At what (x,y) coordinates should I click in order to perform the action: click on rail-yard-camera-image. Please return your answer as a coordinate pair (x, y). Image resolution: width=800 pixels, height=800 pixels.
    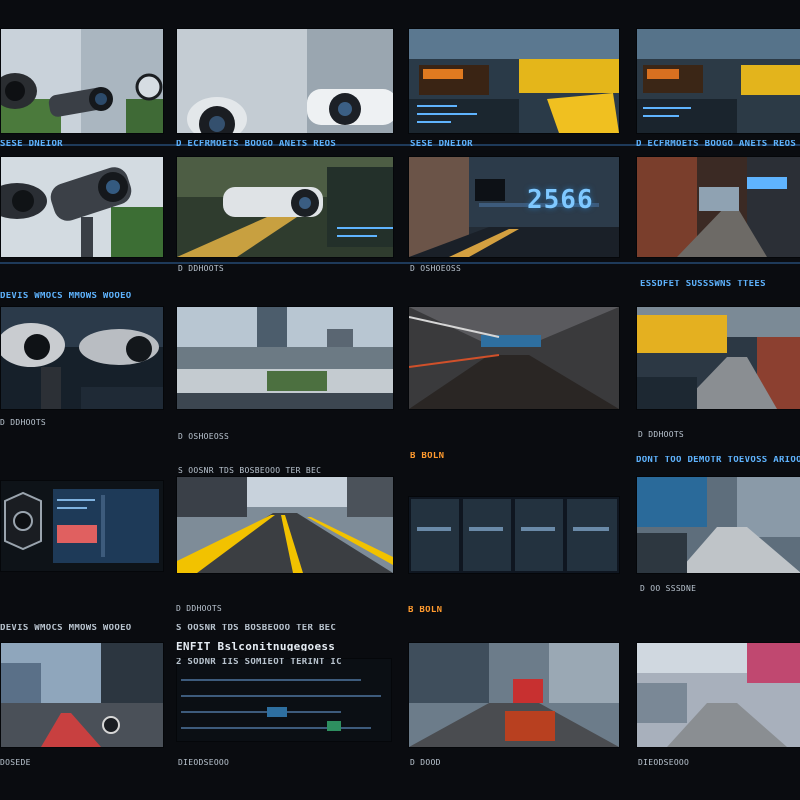
    Looking at the image, I should click on (285, 207).